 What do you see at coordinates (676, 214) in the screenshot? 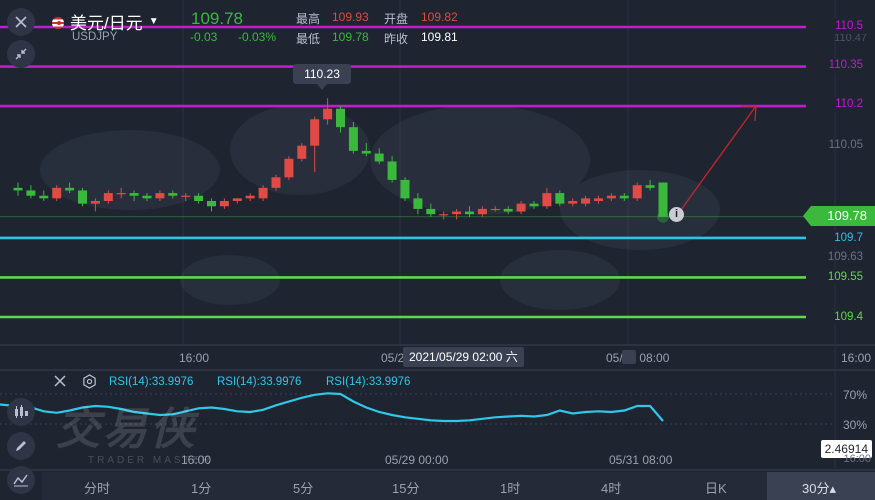
I see `info-icon: i` at bounding box center [676, 214].